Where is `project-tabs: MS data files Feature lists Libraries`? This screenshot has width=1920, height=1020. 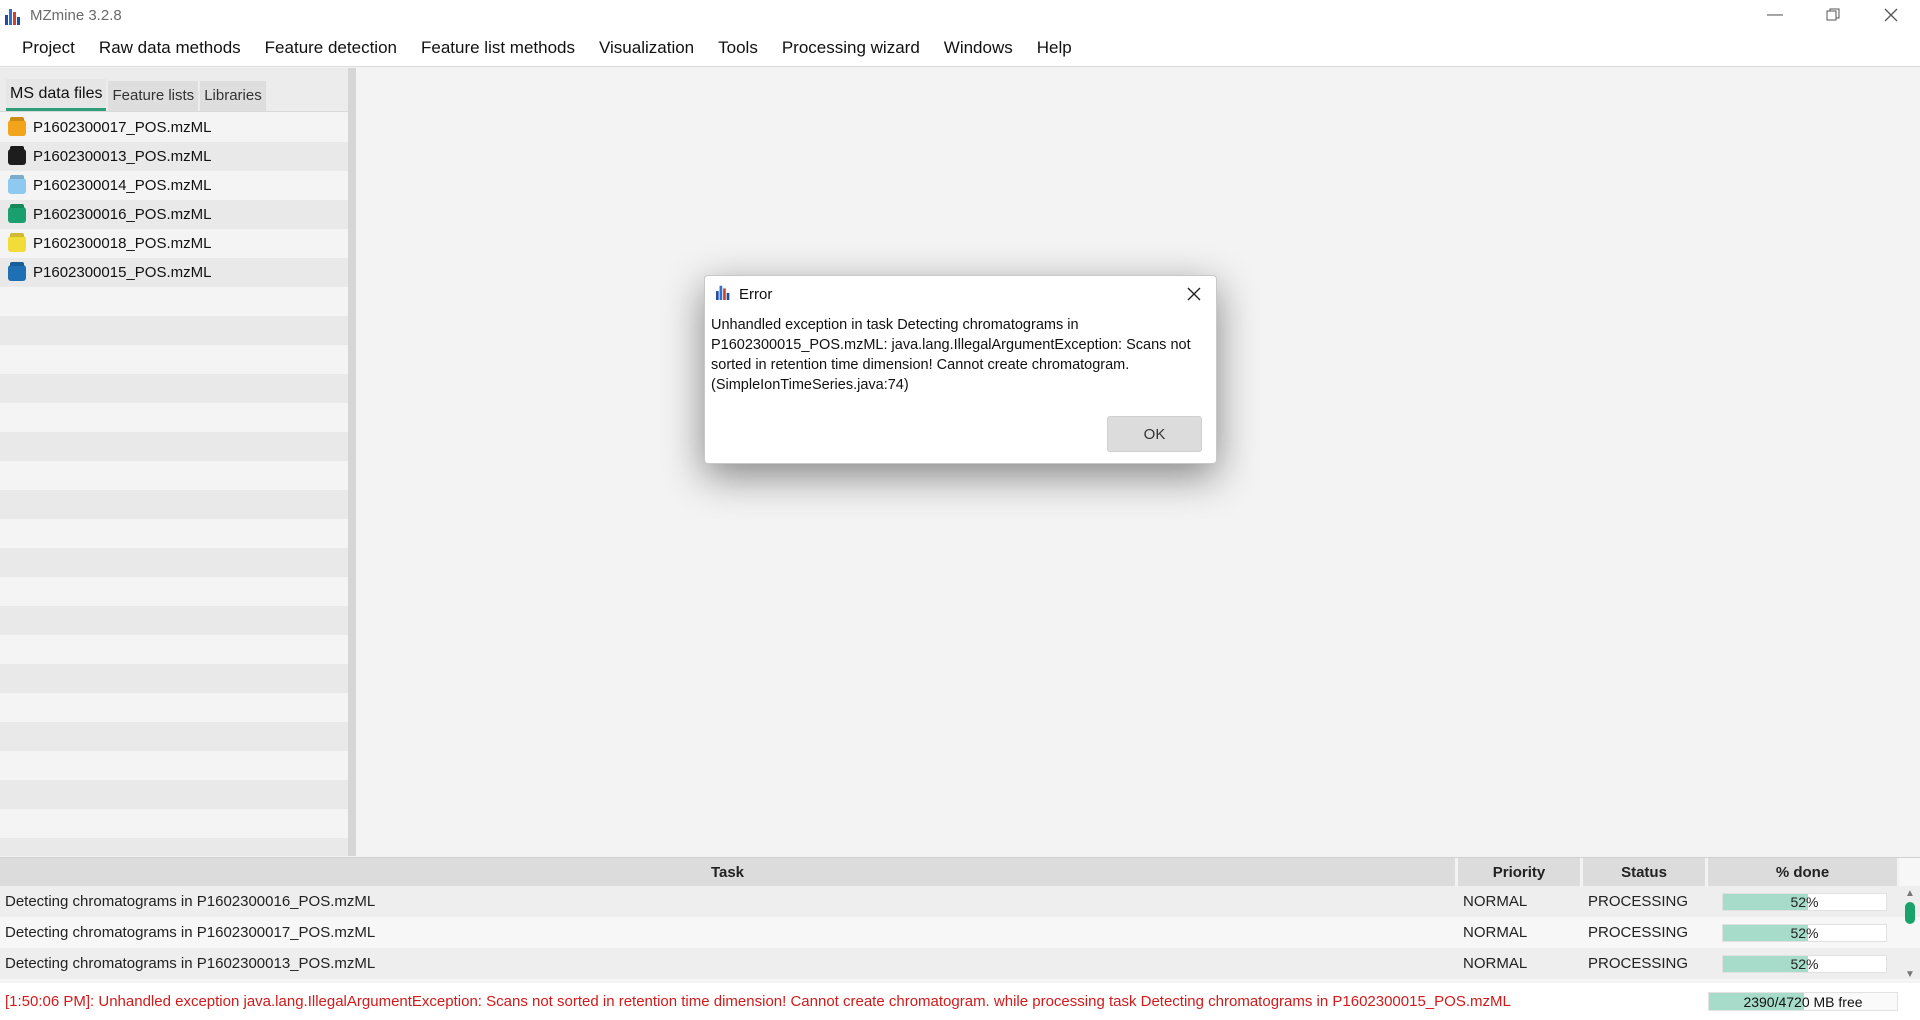 project-tabs: MS data files Feature lists Libraries is located at coordinates (174, 90).